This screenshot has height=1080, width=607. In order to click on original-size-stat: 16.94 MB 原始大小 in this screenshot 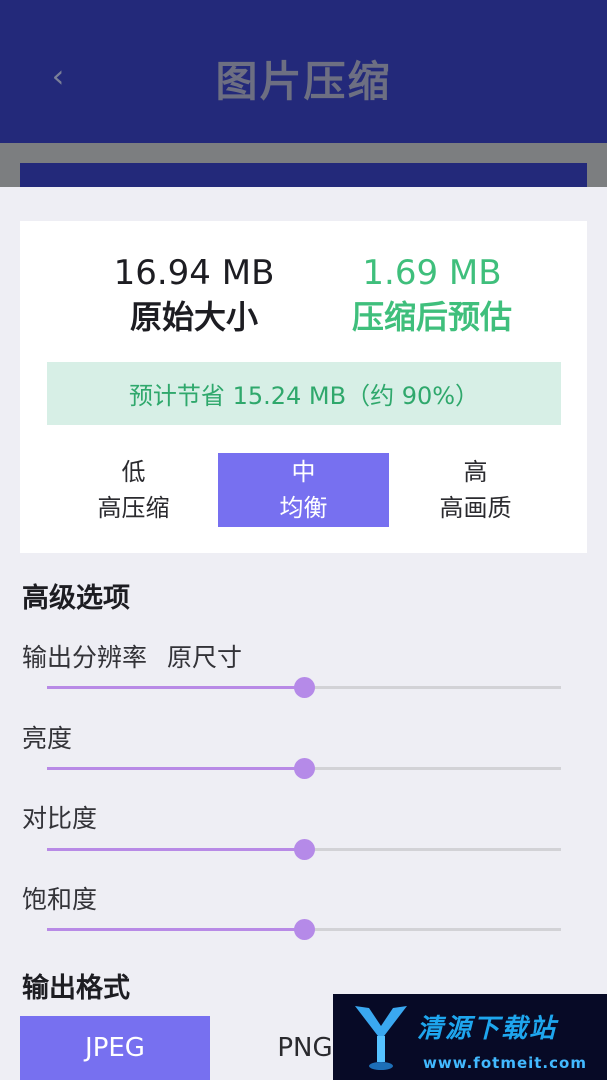, I will do `click(194, 295)`.